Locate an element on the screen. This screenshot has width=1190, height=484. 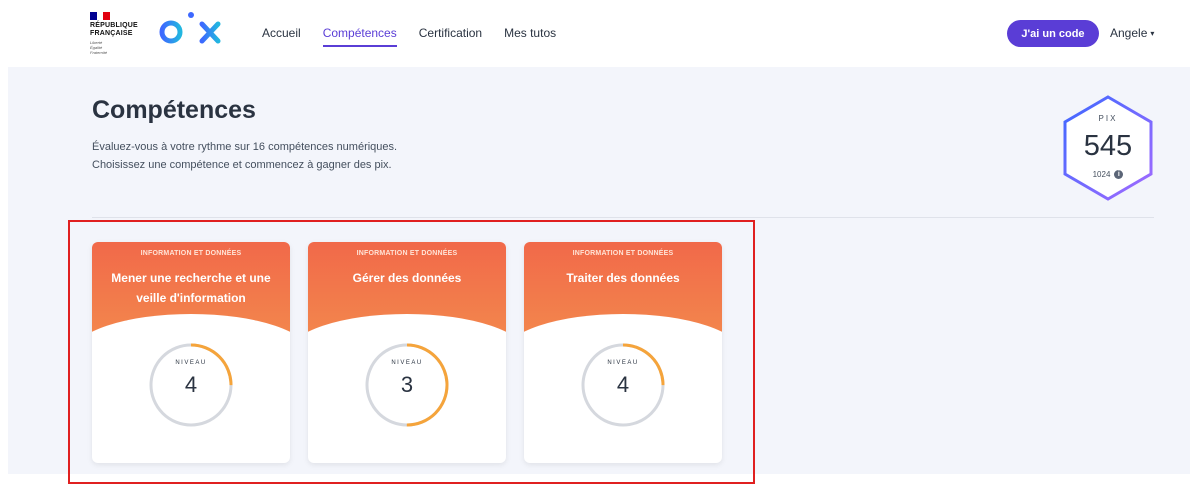
competence-name: Gérer des données is located at coordinates (407, 278).